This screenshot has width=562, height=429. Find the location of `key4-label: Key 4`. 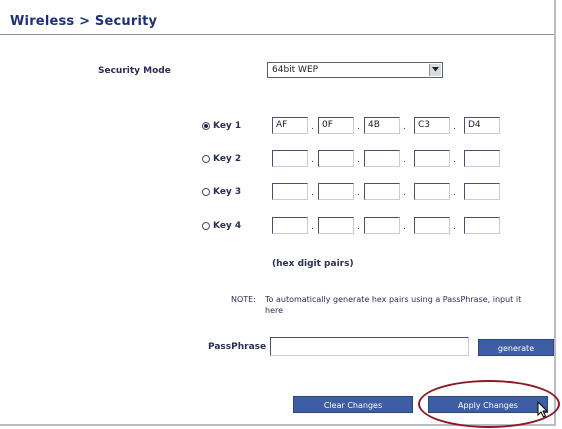

key4-label: Key 4 is located at coordinates (227, 226).